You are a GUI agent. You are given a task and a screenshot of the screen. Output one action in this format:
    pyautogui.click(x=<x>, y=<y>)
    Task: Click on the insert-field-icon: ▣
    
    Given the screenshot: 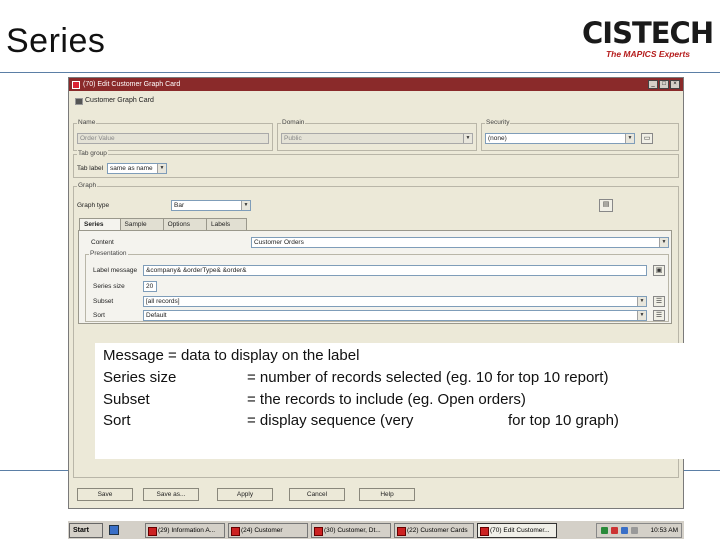 What is the action you would take?
    pyautogui.click(x=659, y=270)
    